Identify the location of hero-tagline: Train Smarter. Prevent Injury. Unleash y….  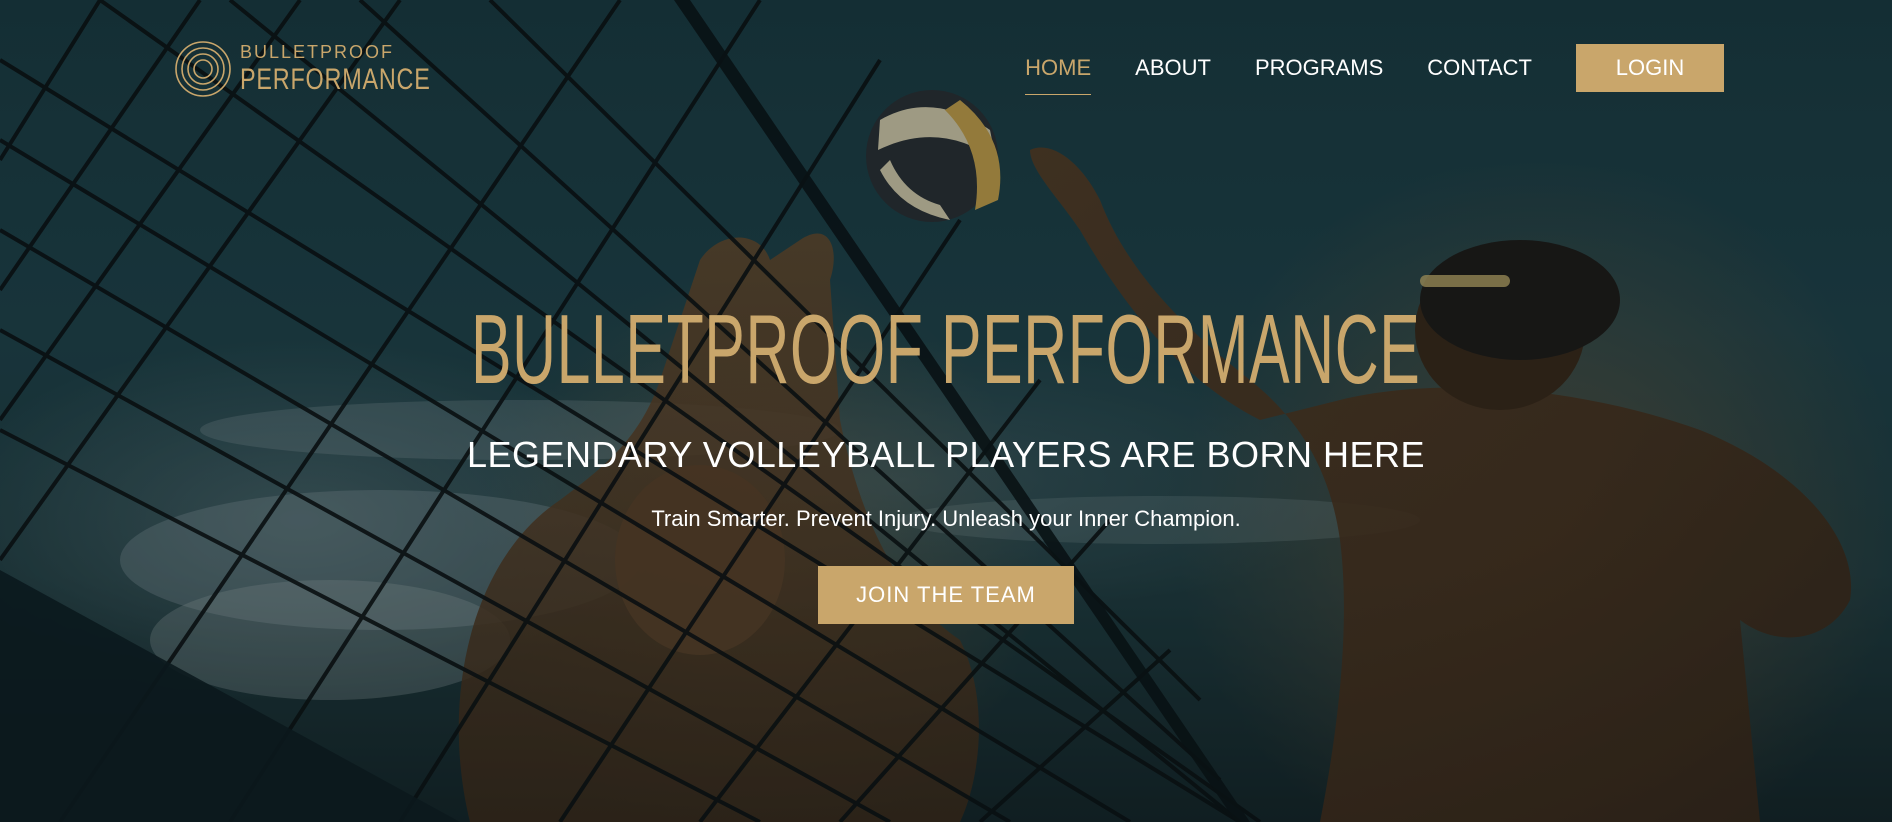
(946, 518).